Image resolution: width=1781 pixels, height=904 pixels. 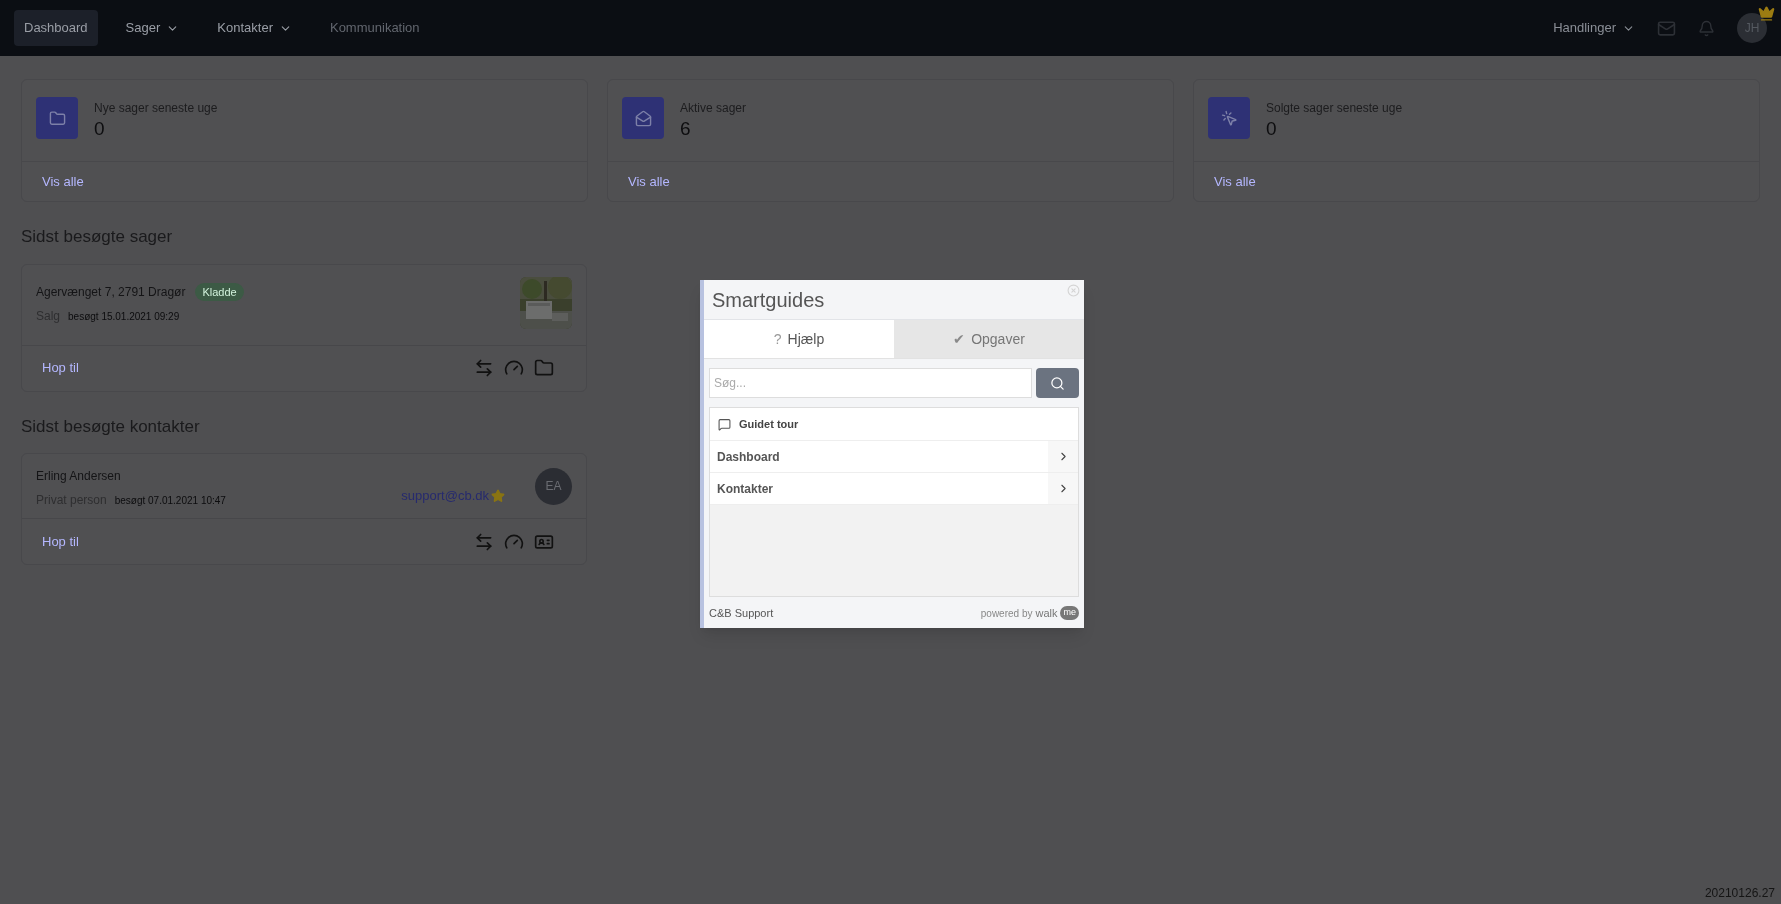 What do you see at coordinates (894, 489) in the screenshot?
I see `guide-list-item: Kontakter` at bounding box center [894, 489].